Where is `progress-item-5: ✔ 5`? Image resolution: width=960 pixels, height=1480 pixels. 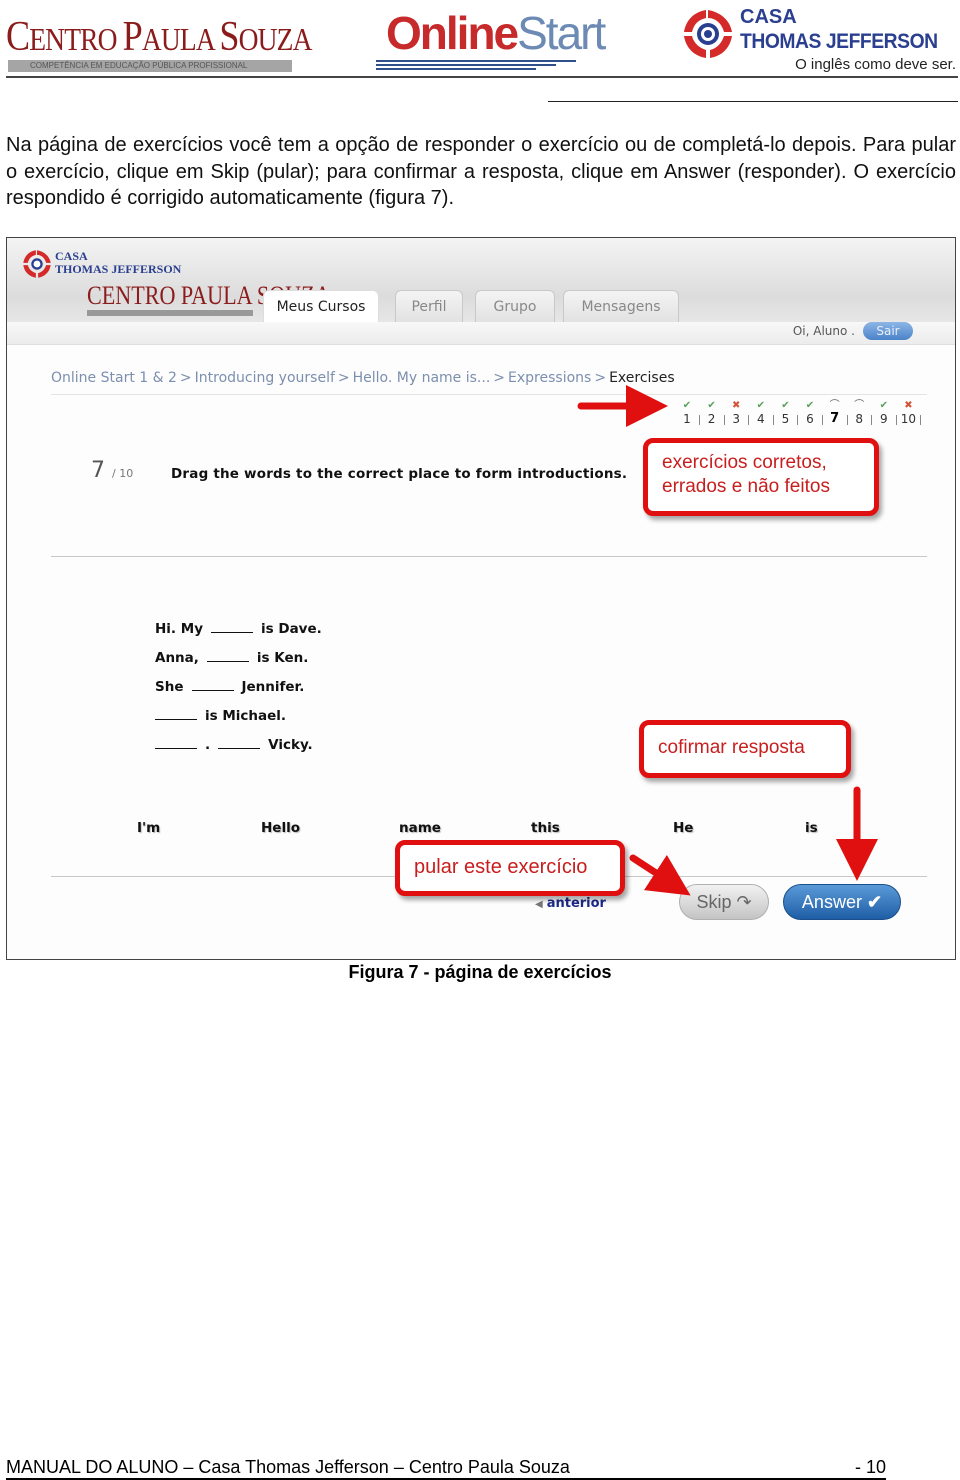 progress-item-5: ✔ 5 is located at coordinates (785, 413).